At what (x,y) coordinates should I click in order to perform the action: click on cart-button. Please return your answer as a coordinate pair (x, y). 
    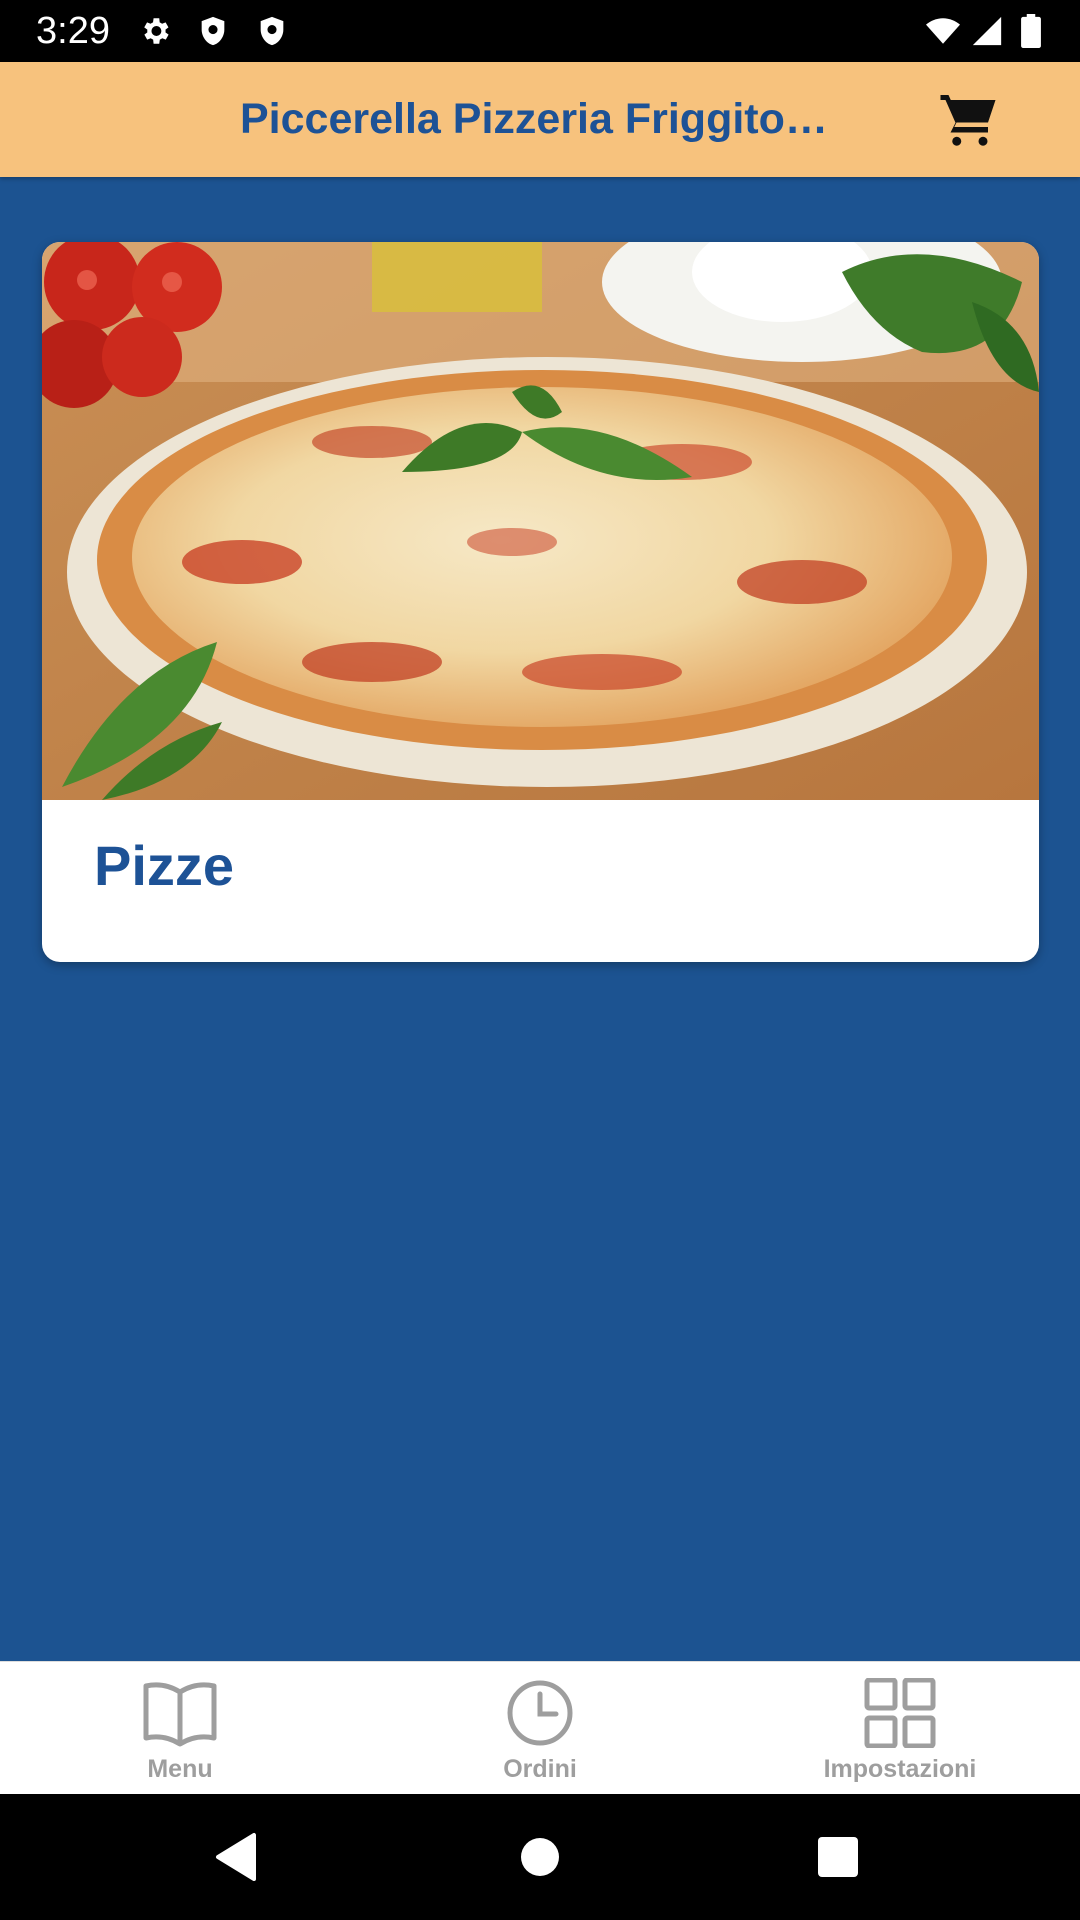
    Looking at the image, I should click on (968, 120).